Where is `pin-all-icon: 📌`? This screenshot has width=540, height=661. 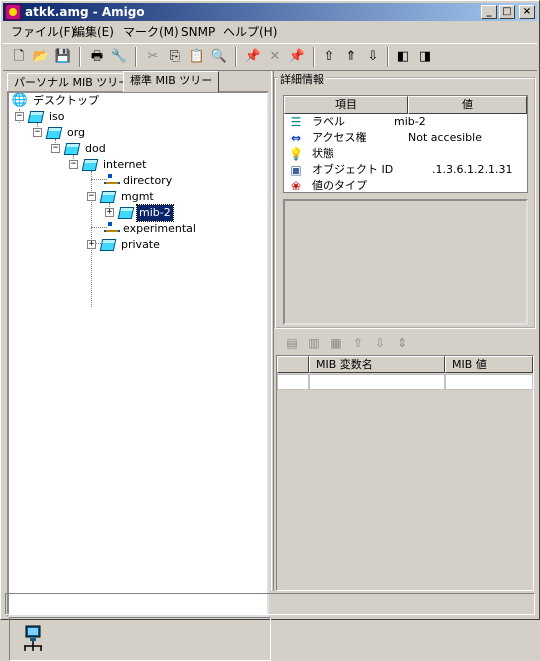 pin-all-icon: 📌 is located at coordinates (297, 57).